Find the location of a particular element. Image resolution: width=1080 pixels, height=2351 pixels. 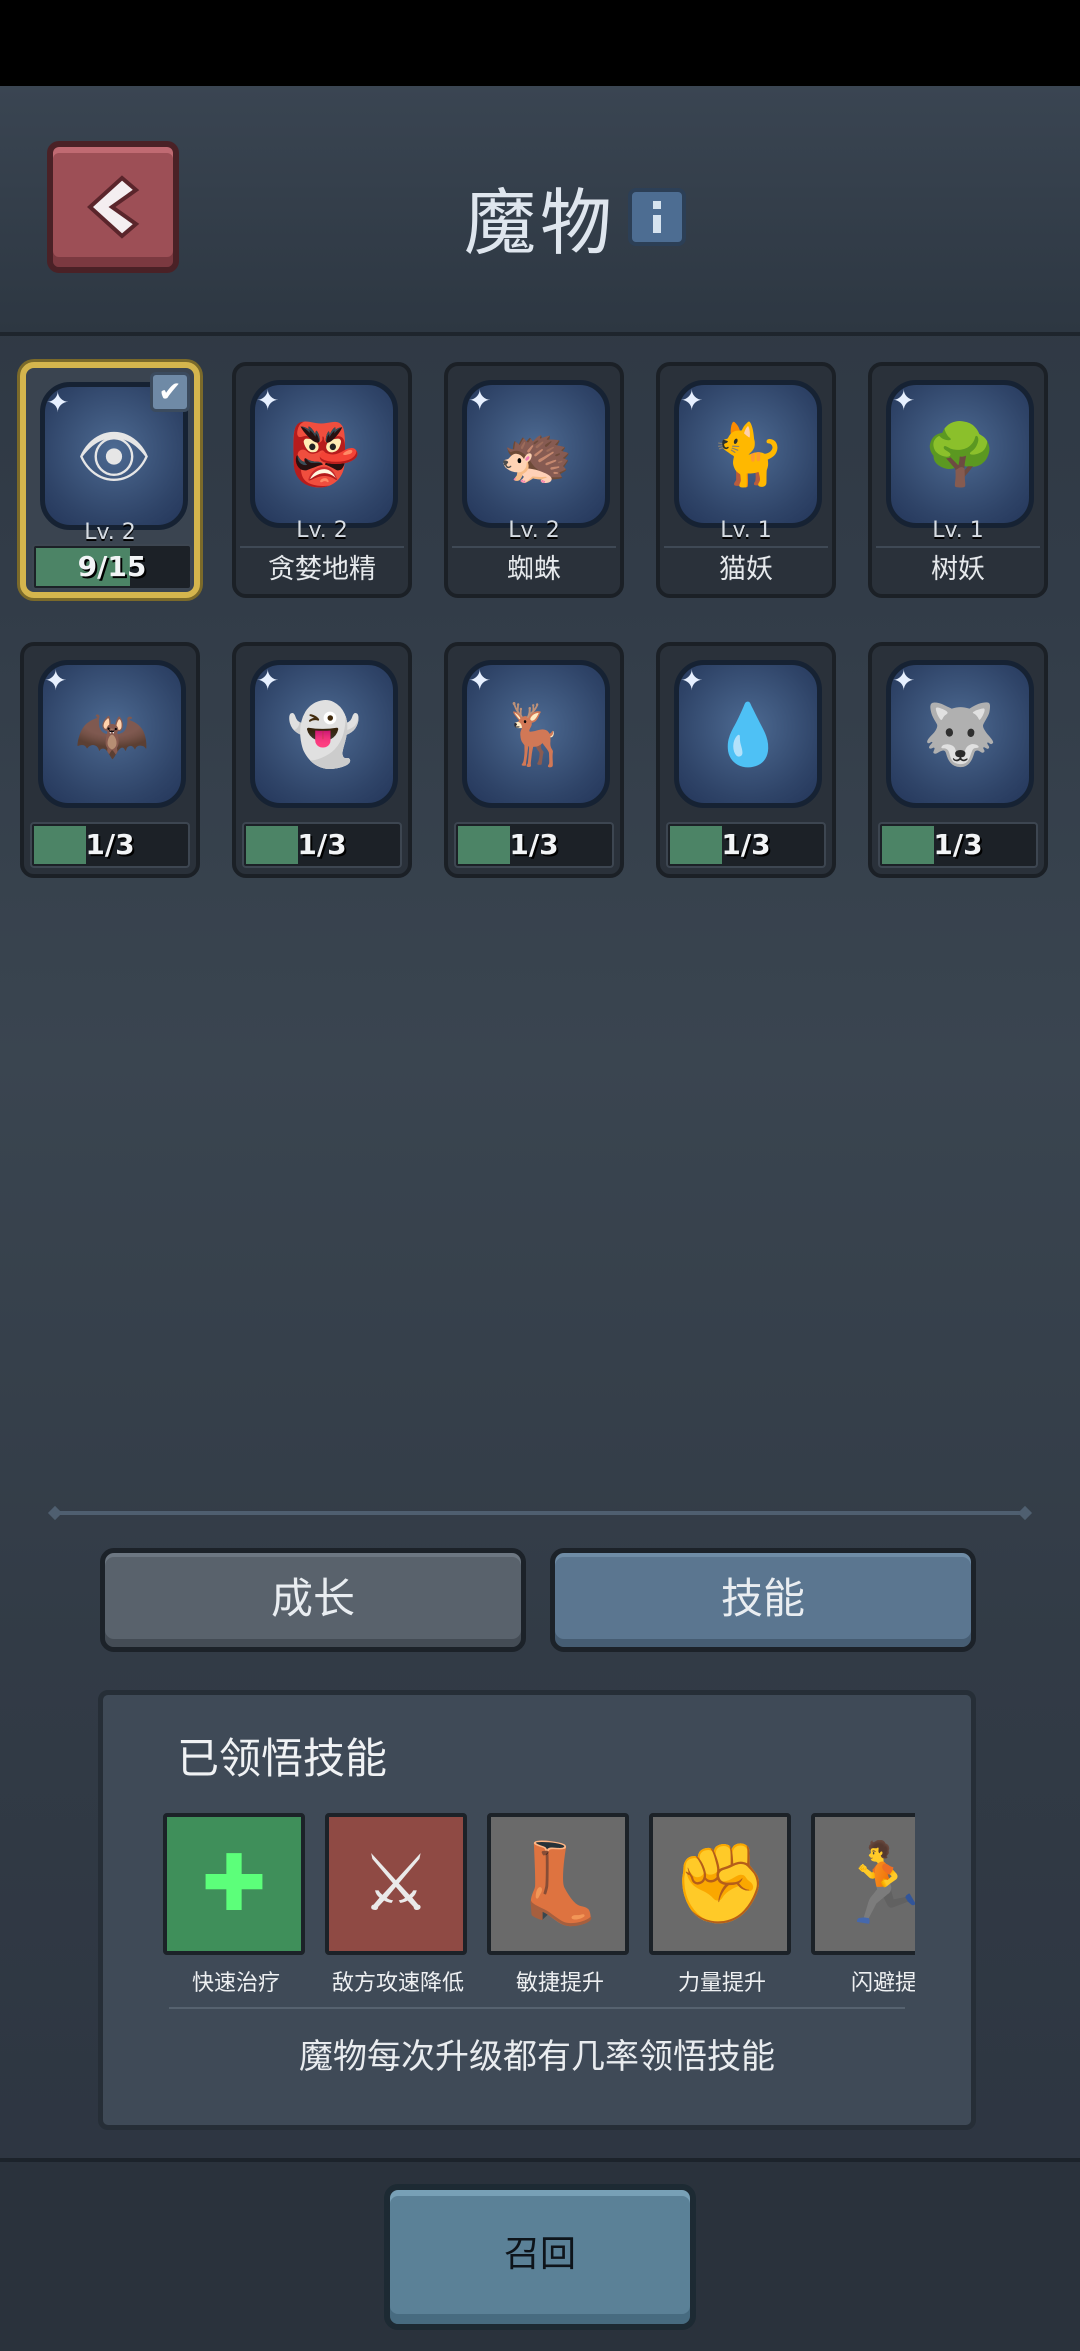

dodge-up-icon: 🏃 is located at coordinates (863, 1884).